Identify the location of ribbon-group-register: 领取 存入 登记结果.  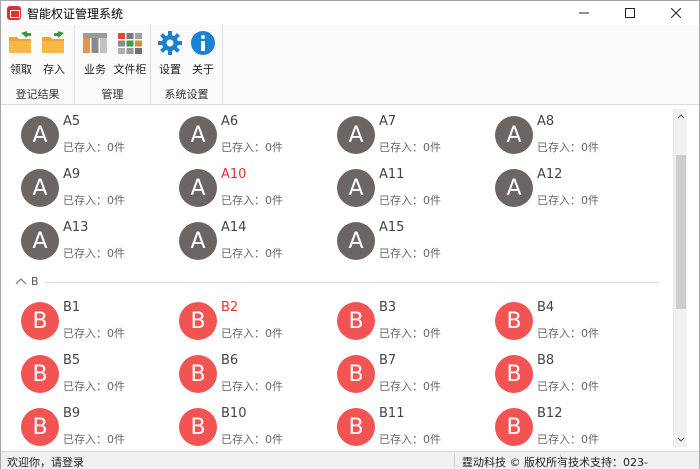
(38, 65).